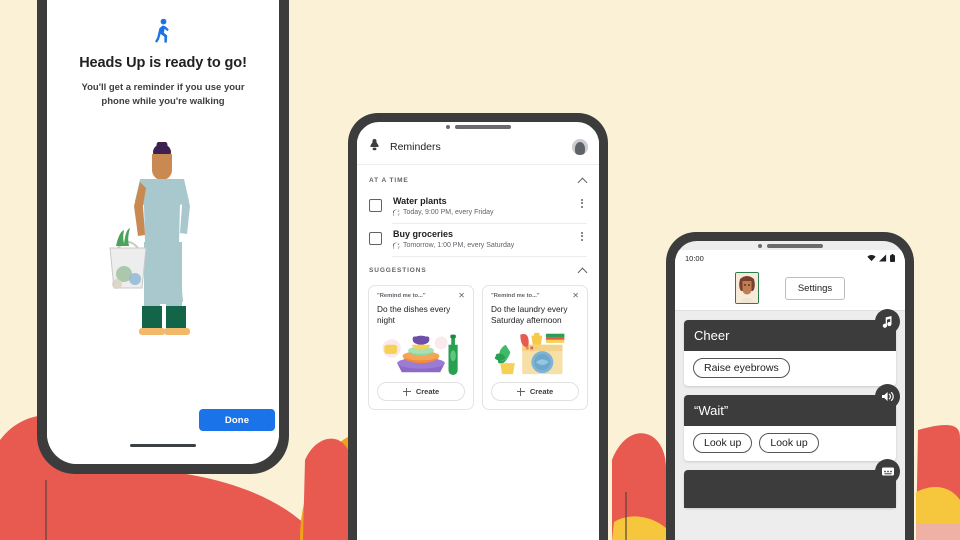  Describe the element at coordinates (421, 353) in the screenshot. I see `dishes-illustration` at that location.